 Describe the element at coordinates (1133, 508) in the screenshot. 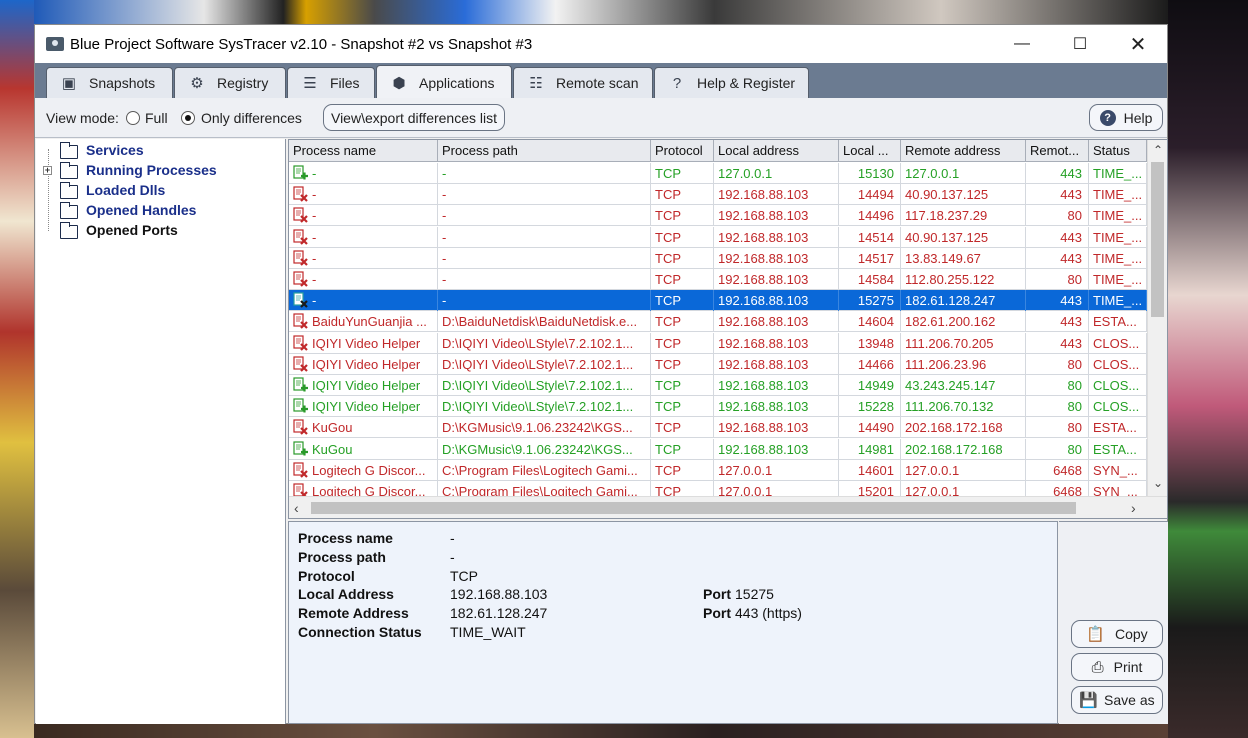

I see `scroll-right-arrow-icon: ›` at that location.